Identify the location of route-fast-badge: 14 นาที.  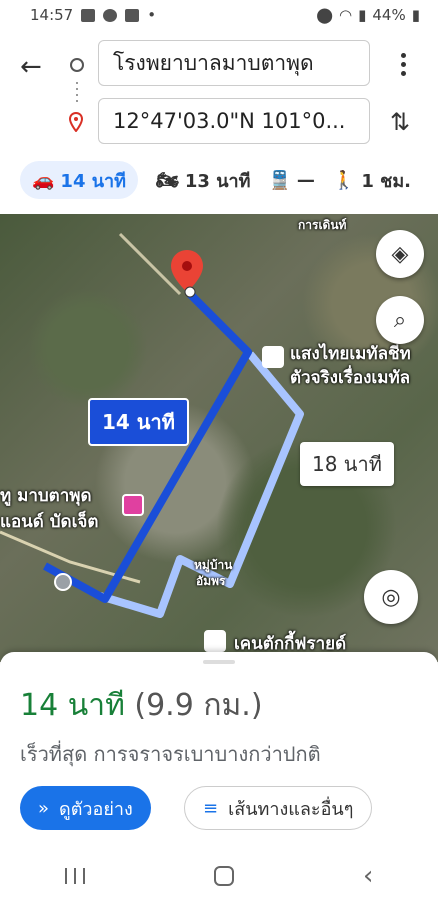
(138, 422).